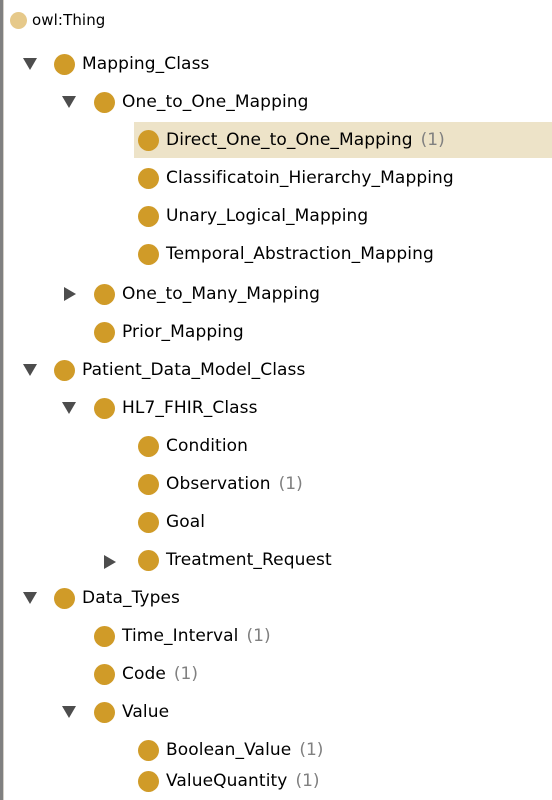  I want to click on tree-node-label: Mapping_Class, so click(146, 64).